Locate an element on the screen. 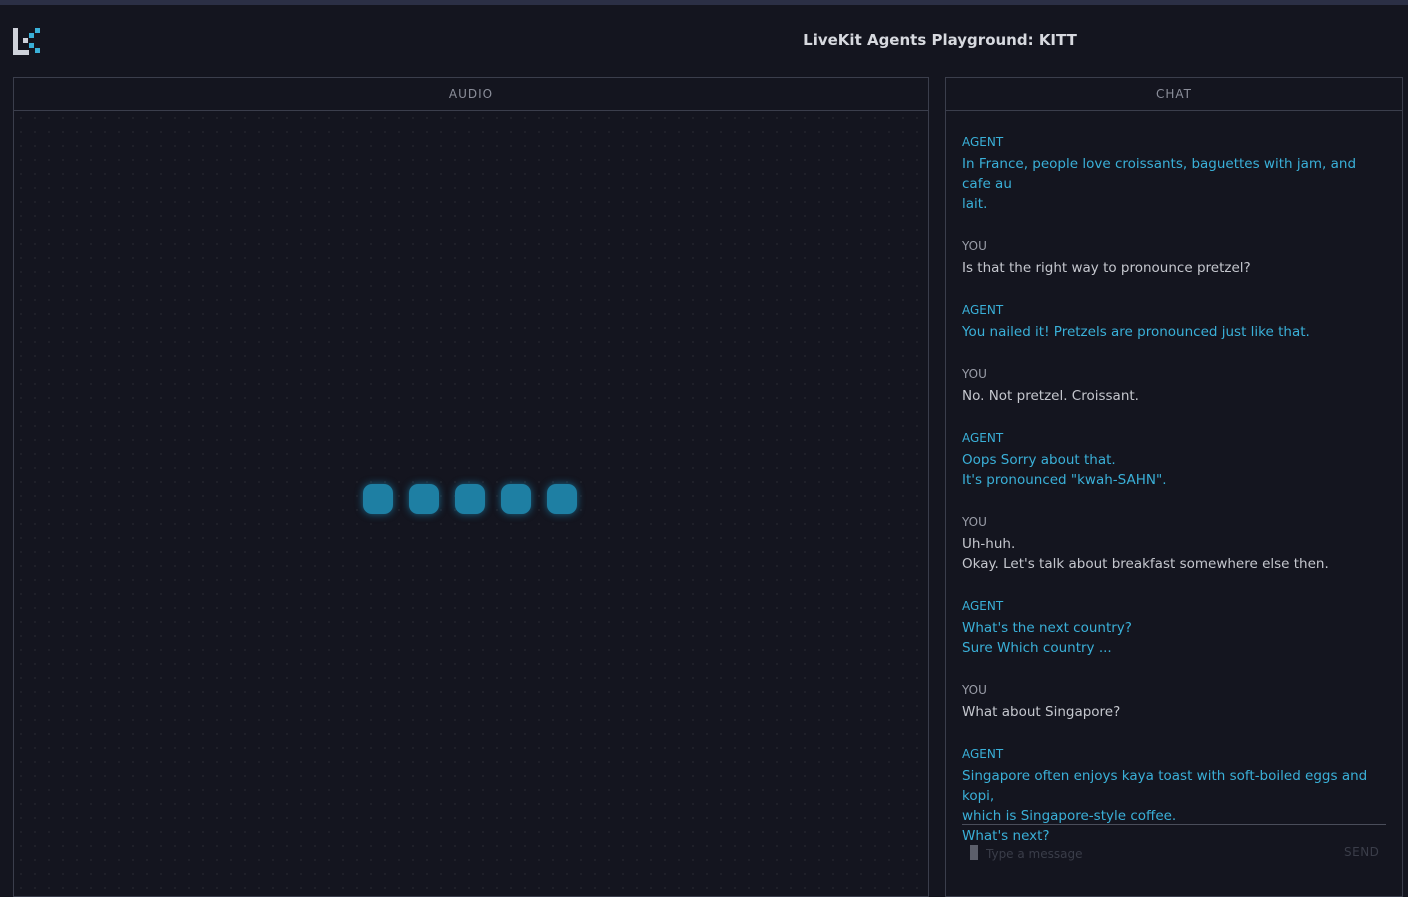 Image resolution: width=1408 pixels, height=897 pixels. chat-message-text: What about Singapore? is located at coordinates (1041, 712).